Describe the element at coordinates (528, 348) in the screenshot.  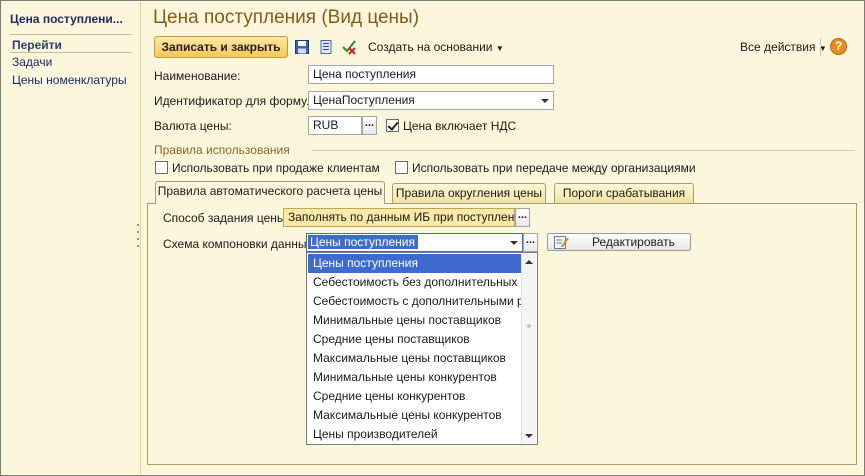
I see `dropdown-scrollbar` at that location.